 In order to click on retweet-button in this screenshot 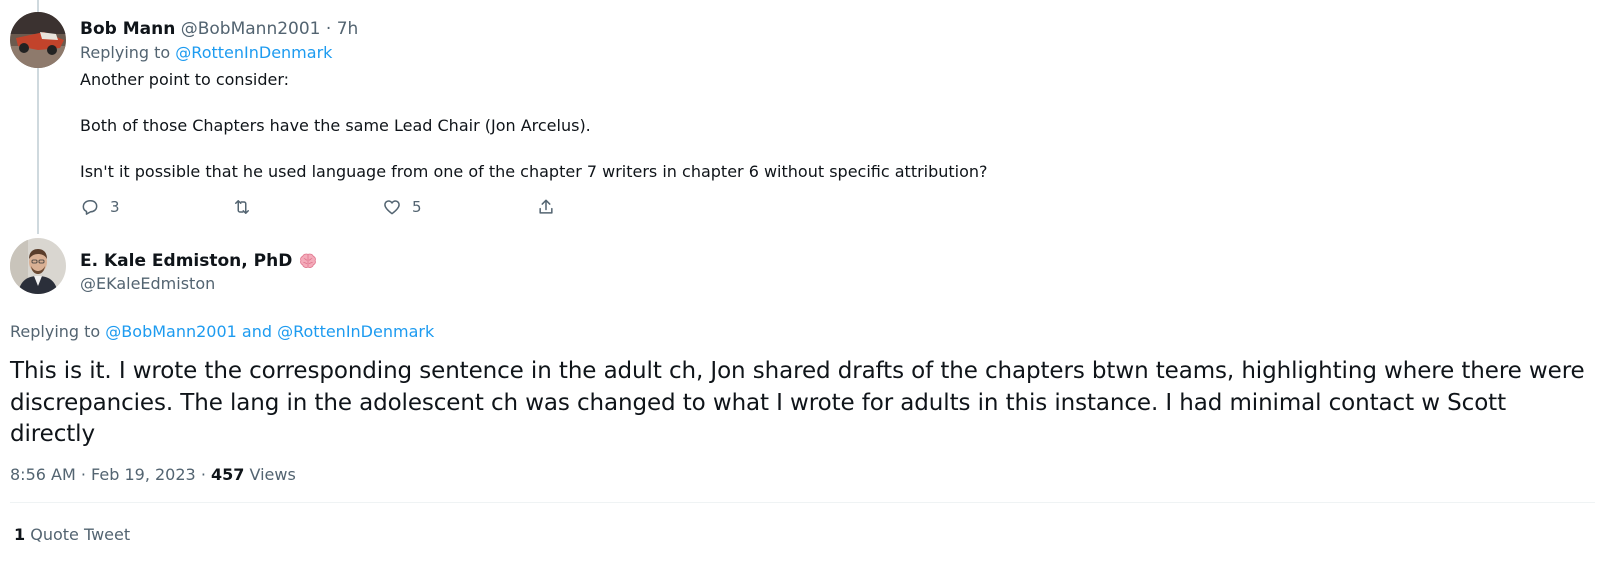, I will do `click(242, 207)`.